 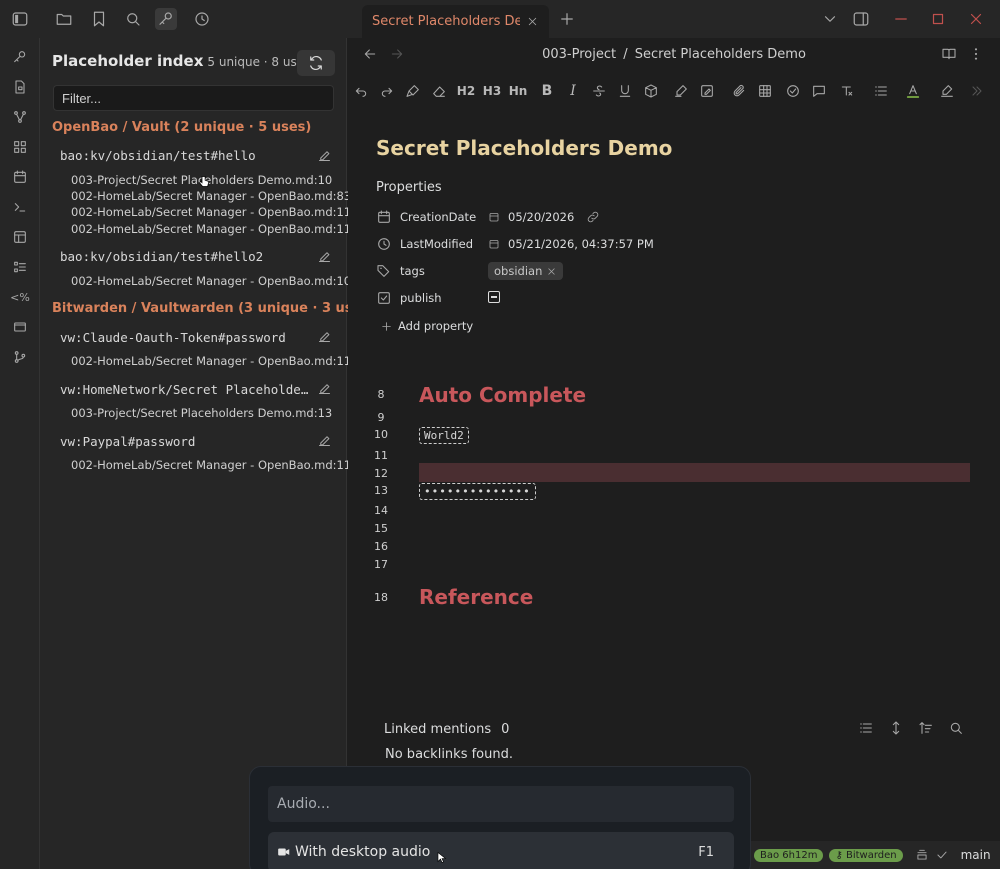 I want to click on stack-icon, so click(x=922, y=855).